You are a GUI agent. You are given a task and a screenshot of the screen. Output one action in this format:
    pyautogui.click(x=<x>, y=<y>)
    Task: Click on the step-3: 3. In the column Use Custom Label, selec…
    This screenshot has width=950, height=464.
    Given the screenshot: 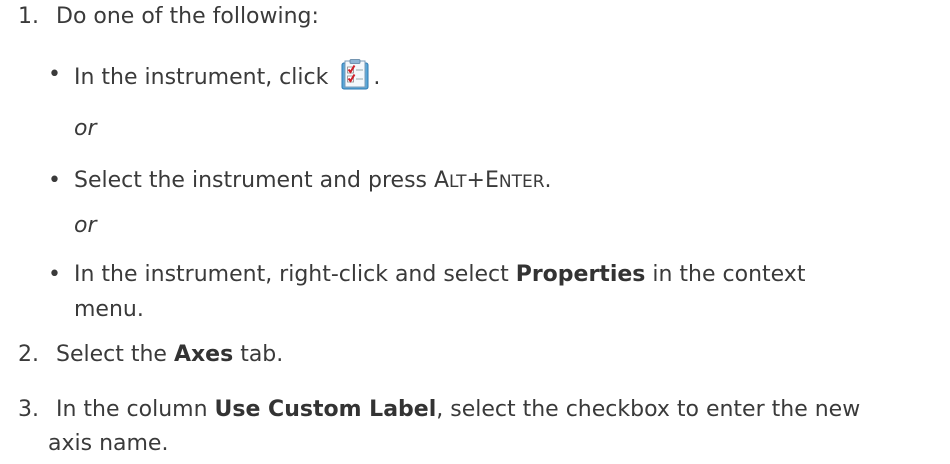 What is the action you would take?
    pyautogui.click(x=439, y=410)
    